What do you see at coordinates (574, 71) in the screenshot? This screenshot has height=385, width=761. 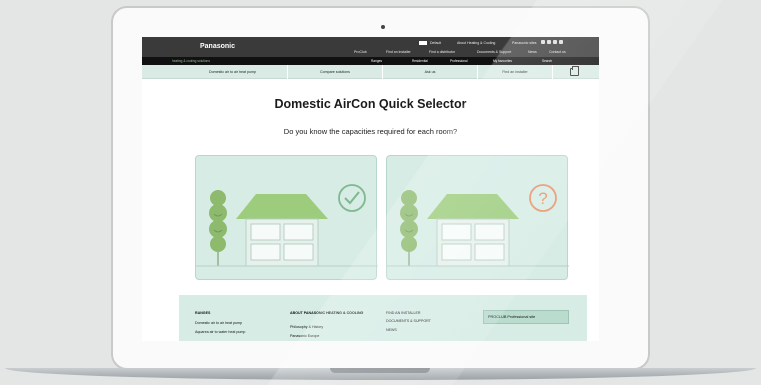 I see `print-icon` at bounding box center [574, 71].